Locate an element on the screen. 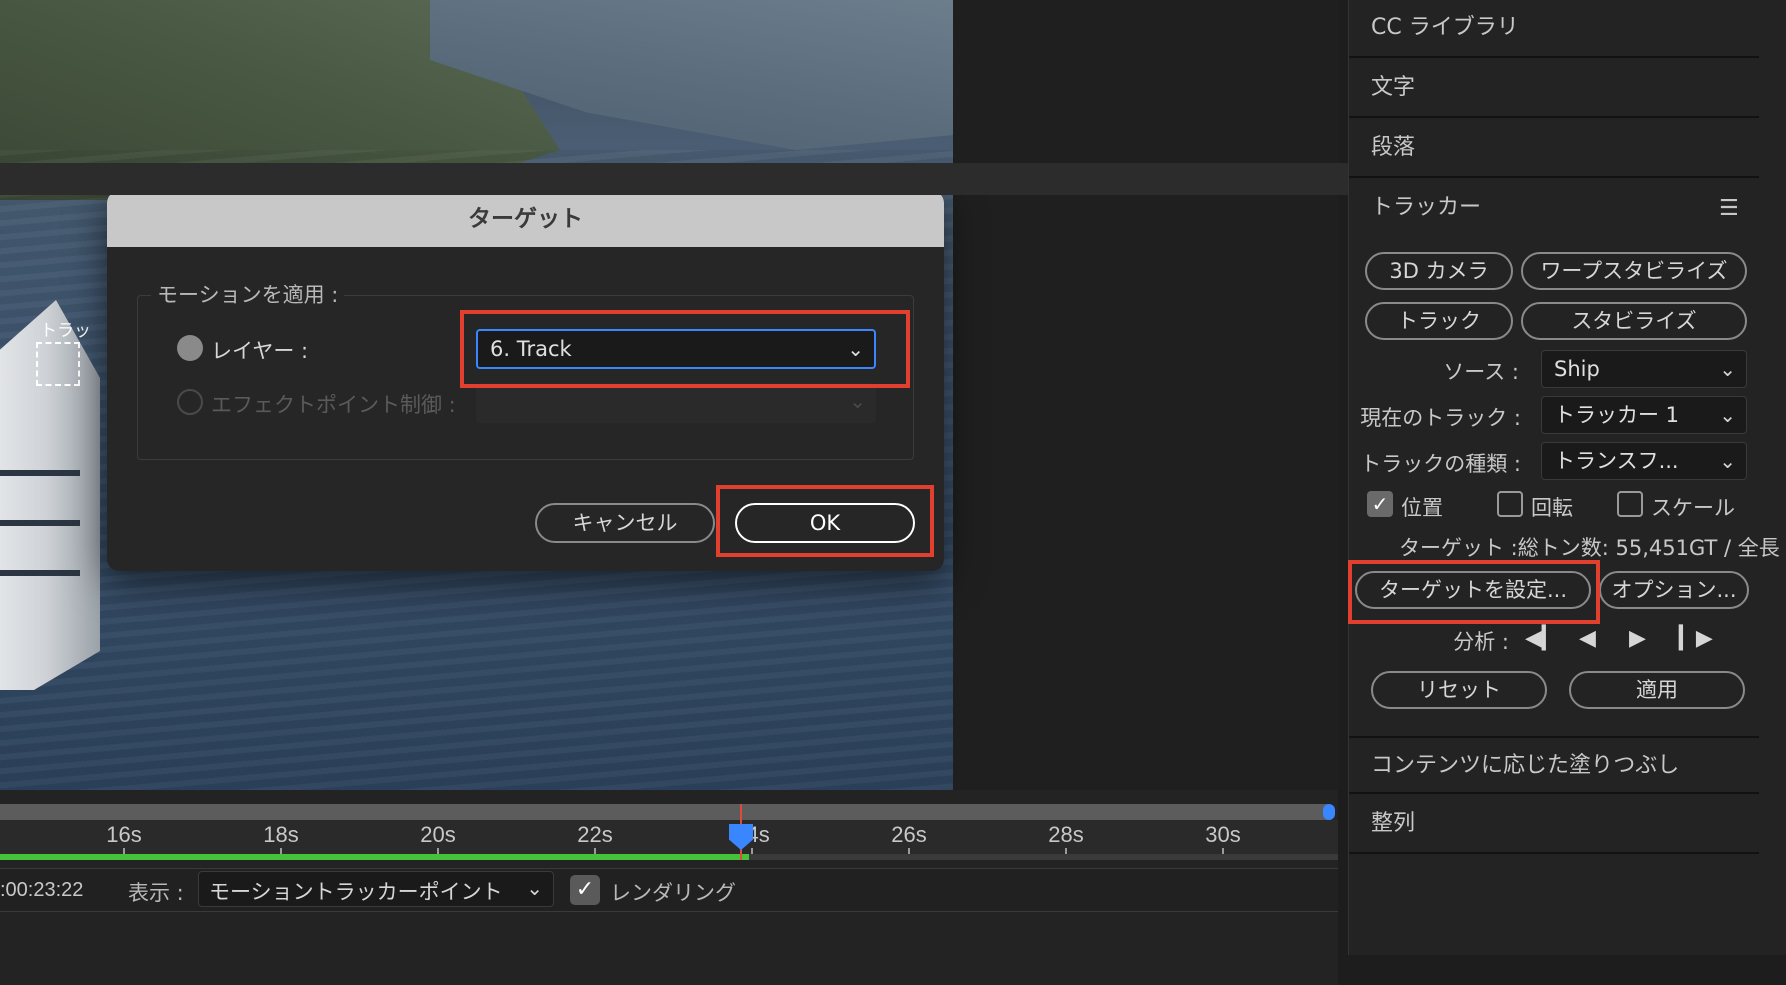 The height and width of the screenshot is (985, 1786). position-checkbox-label: 位置 is located at coordinates (1422, 508).